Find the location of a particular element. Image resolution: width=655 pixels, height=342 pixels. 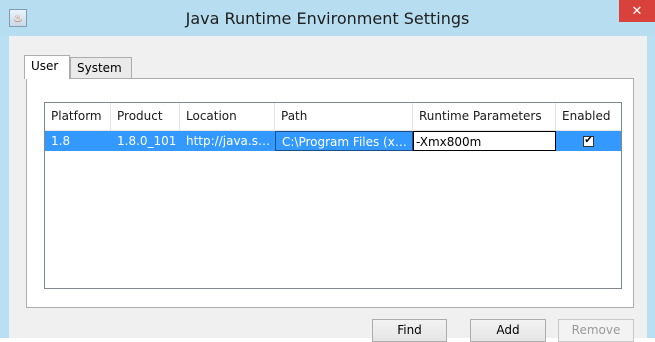

cell-enabled: ✔ is located at coordinates (588, 141).